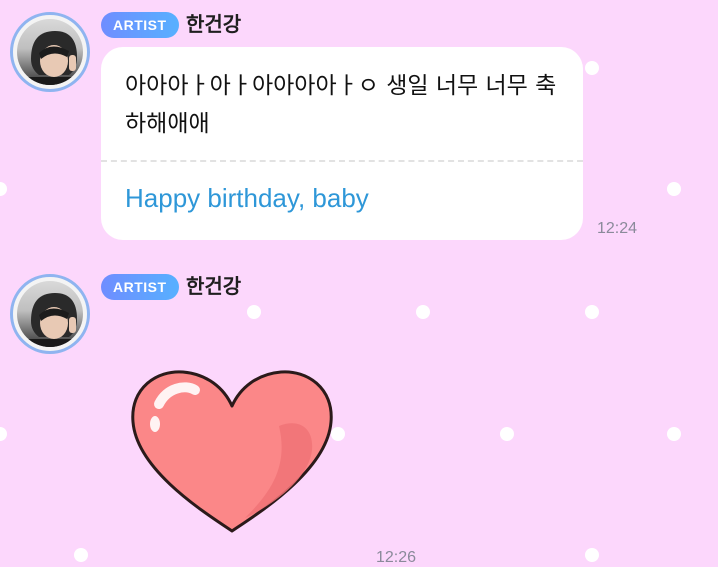  What do you see at coordinates (396, 557) in the screenshot?
I see `message-time: 12:26` at bounding box center [396, 557].